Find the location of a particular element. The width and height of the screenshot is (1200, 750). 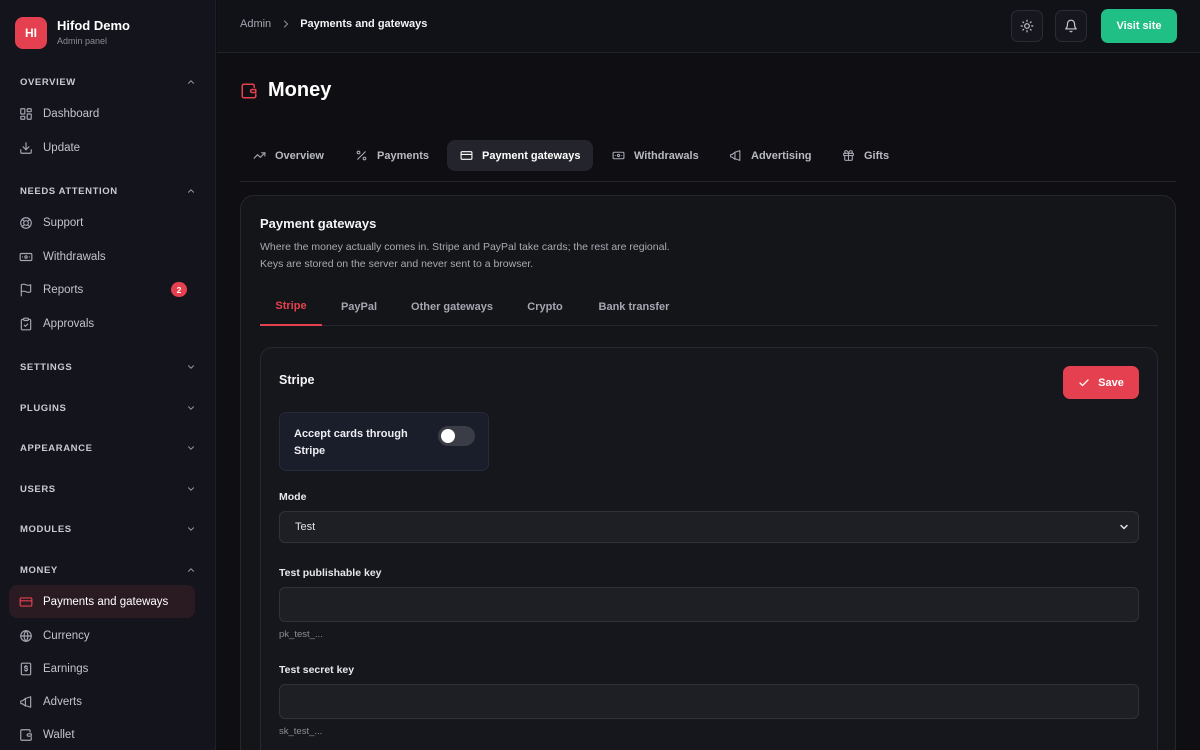

sidebar-item-payments-and-gateways: Payments and gateways is located at coordinates (102, 601).